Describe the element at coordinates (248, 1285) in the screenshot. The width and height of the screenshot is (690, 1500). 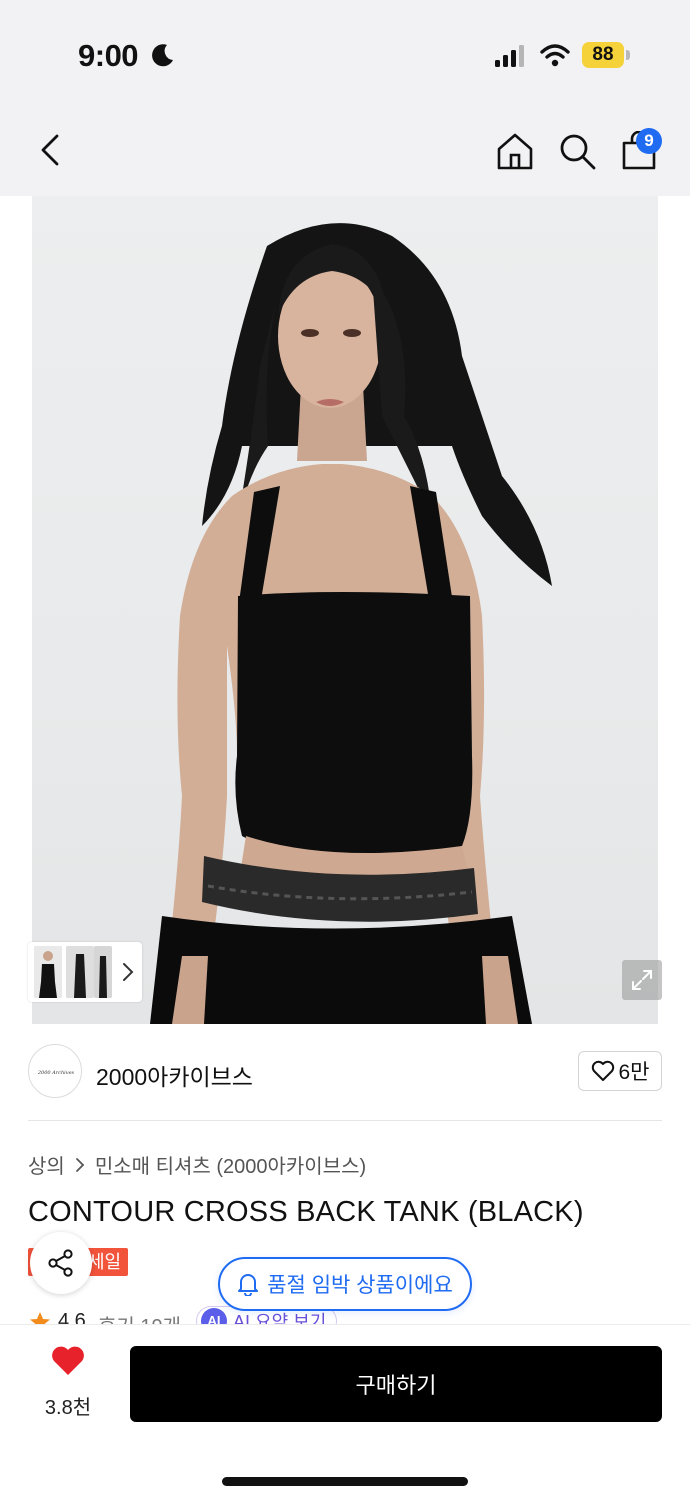
I see `bell-icon` at that location.